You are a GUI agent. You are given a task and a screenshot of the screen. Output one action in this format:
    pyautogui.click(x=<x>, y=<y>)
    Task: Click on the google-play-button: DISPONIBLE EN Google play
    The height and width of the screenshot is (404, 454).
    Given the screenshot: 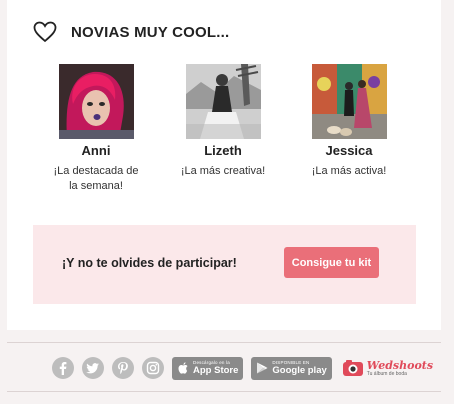 What is the action you would take?
    pyautogui.click(x=291, y=368)
    